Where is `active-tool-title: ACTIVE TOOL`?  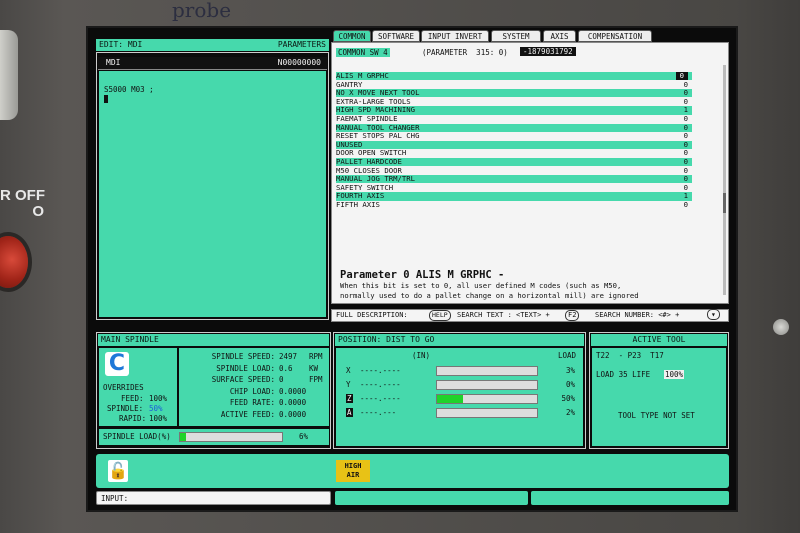 active-tool-title: ACTIVE TOOL is located at coordinates (659, 340).